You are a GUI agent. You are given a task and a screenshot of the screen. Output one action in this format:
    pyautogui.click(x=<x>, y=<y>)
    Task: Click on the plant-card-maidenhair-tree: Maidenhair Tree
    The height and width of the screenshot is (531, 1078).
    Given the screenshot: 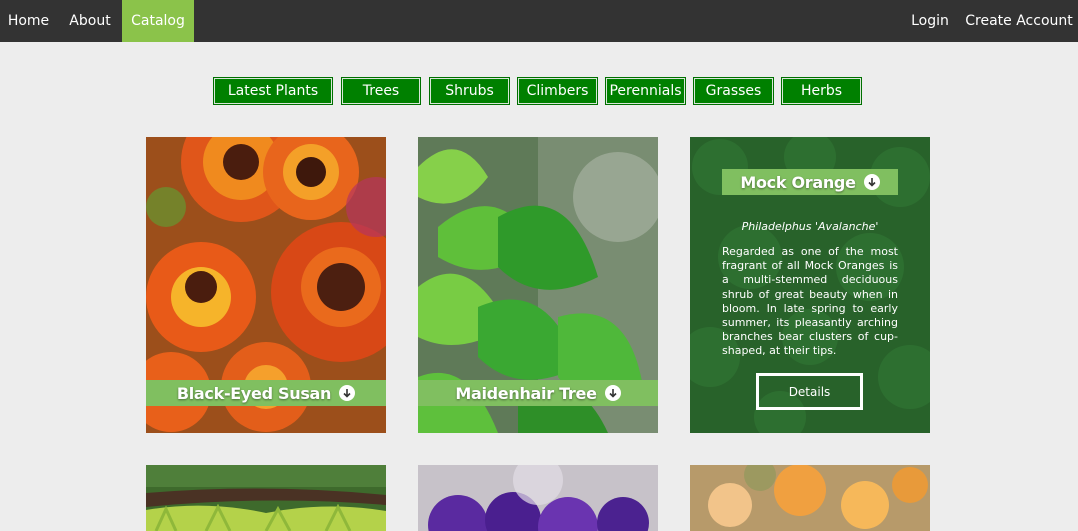 What is the action you would take?
    pyautogui.click(x=538, y=285)
    